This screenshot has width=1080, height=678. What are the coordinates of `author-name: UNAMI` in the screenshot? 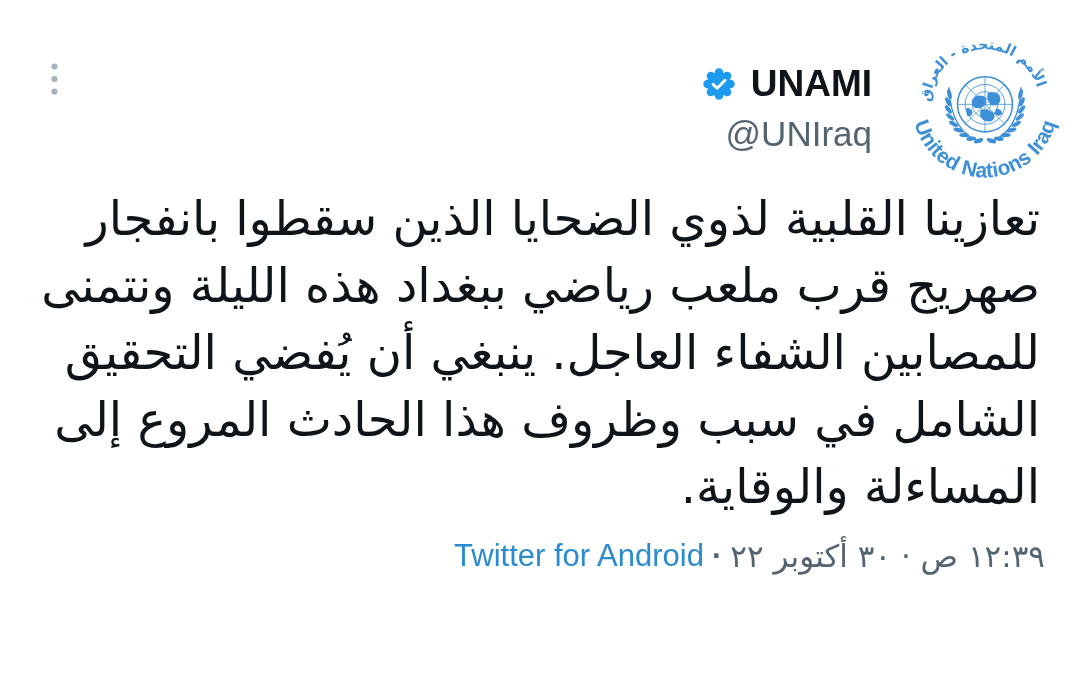 It's located at (811, 84).